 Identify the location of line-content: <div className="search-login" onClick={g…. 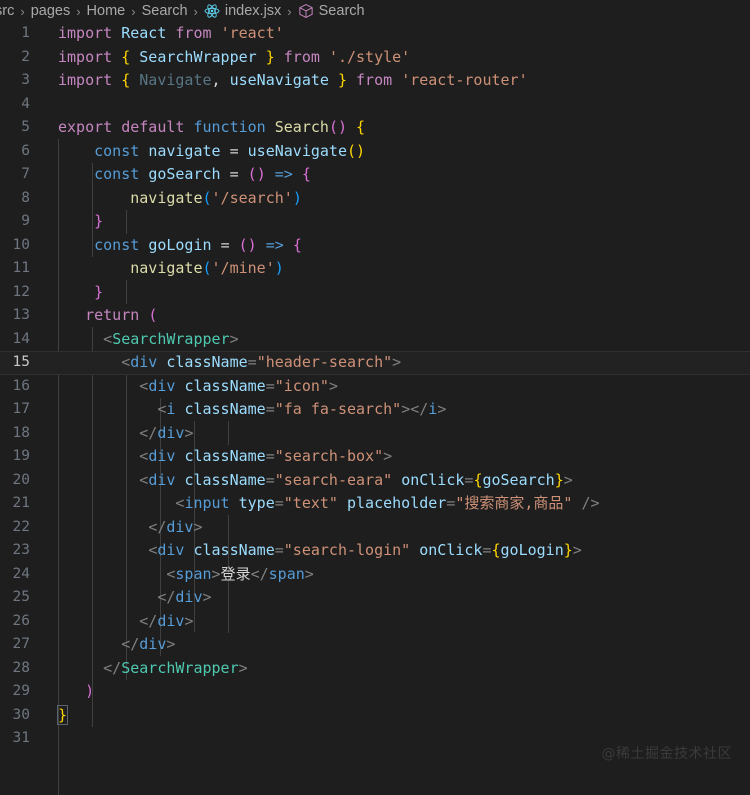
(397, 551).